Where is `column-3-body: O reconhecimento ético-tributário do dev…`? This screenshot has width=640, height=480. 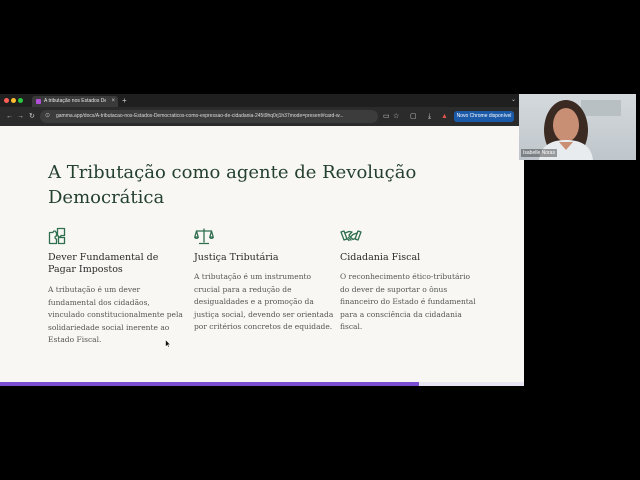
column-3-body: O reconhecimento ético-tributário do dev… is located at coordinates (408, 301).